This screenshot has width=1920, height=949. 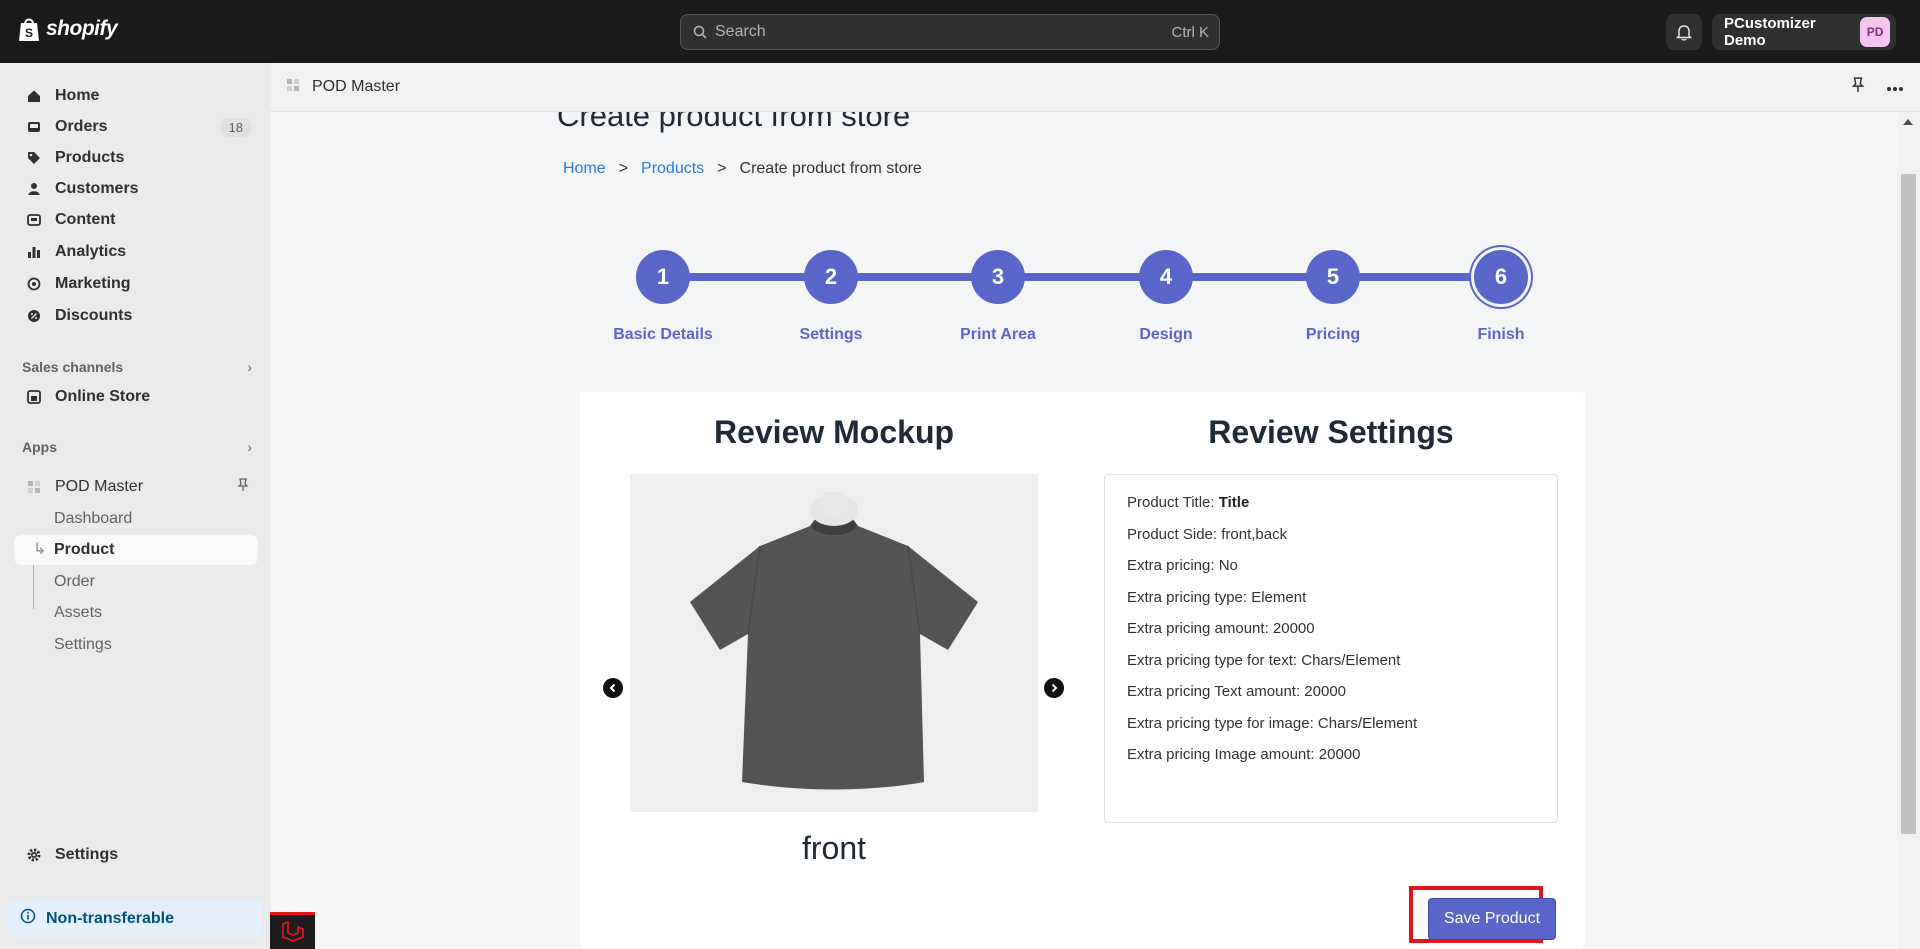 What do you see at coordinates (1234, 502) in the screenshot?
I see `setting-value: Title` at bounding box center [1234, 502].